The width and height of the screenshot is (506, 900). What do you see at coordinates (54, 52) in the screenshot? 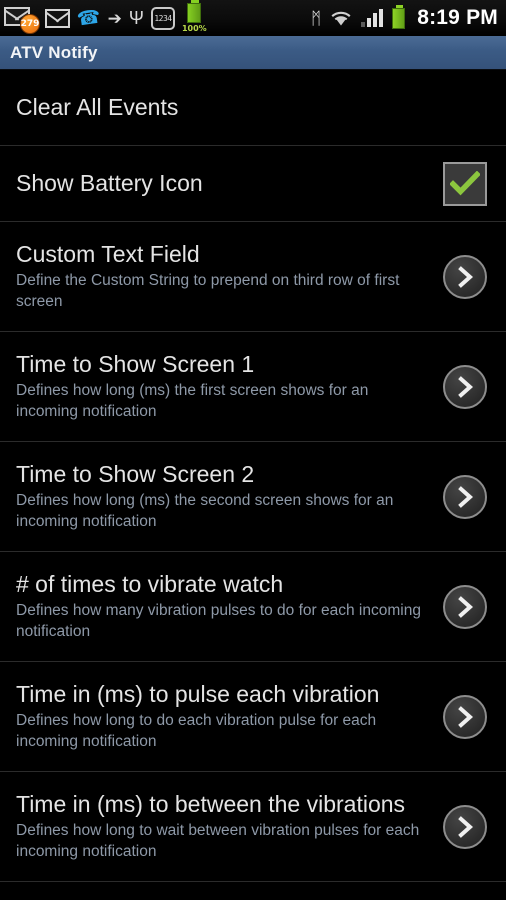
I see `page-title: ATV Notify` at bounding box center [54, 52].